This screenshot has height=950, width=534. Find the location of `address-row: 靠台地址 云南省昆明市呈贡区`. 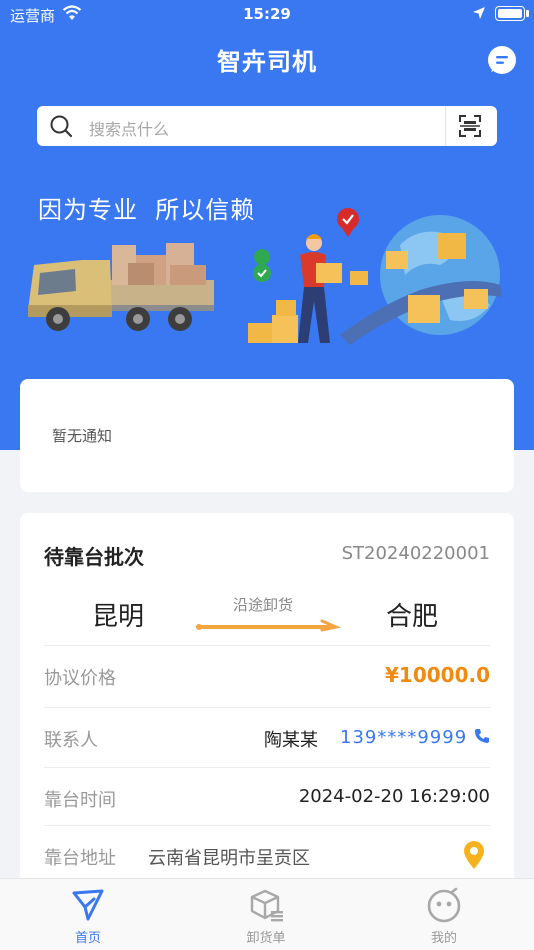

address-row: 靠台地址 云南省昆明市呈贡区 is located at coordinates (267, 854).